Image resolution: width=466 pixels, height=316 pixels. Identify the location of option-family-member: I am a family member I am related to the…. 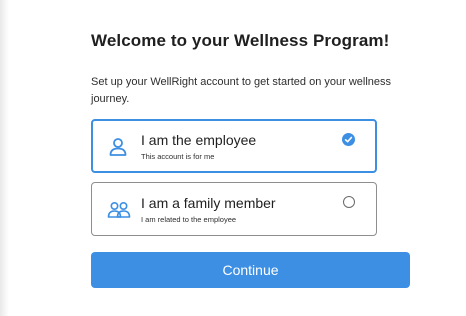
(234, 209).